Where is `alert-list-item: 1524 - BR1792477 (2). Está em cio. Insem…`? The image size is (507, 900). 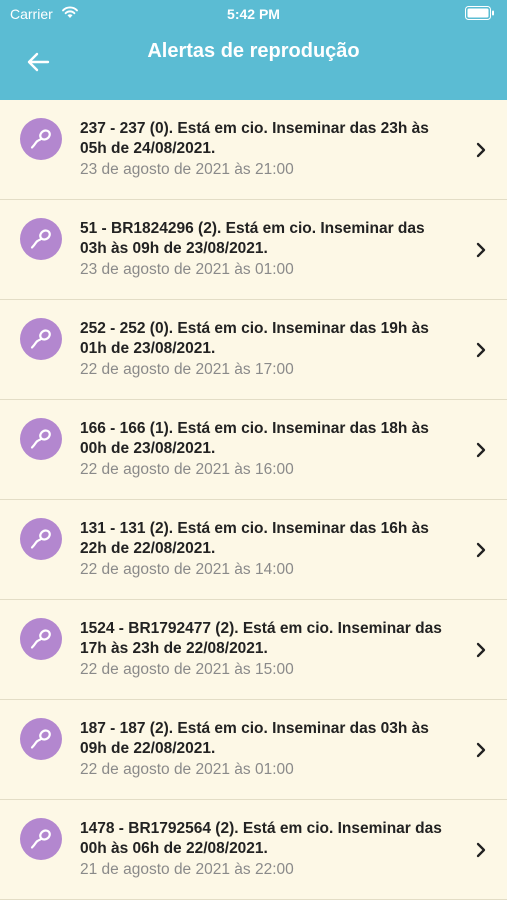
alert-list-item: 1524 - BR1792477 (2). Está em cio. Insem… is located at coordinates (253, 650).